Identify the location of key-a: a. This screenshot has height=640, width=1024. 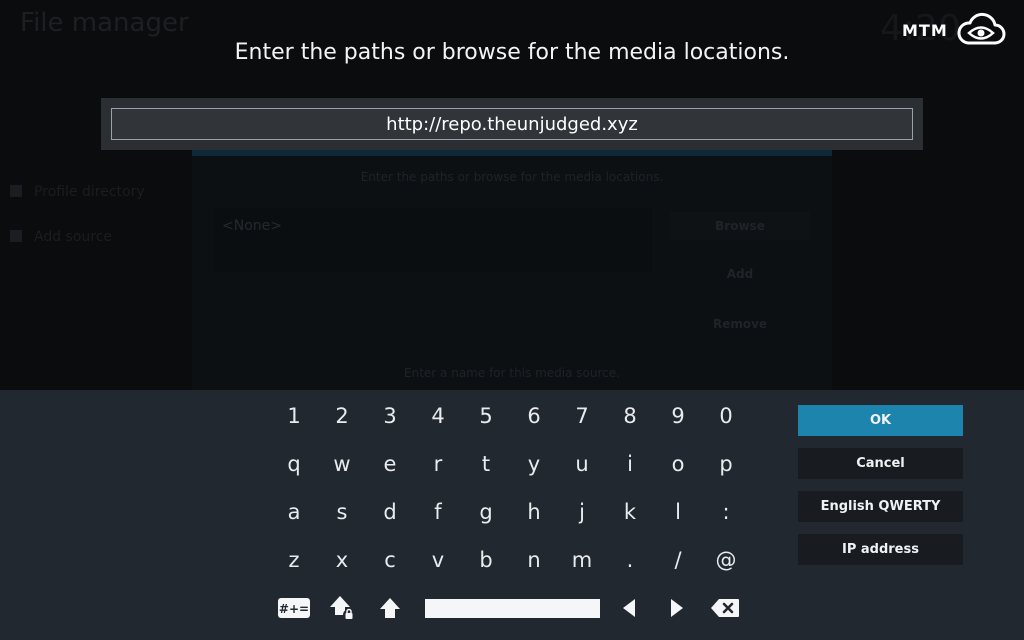
(294, 512).